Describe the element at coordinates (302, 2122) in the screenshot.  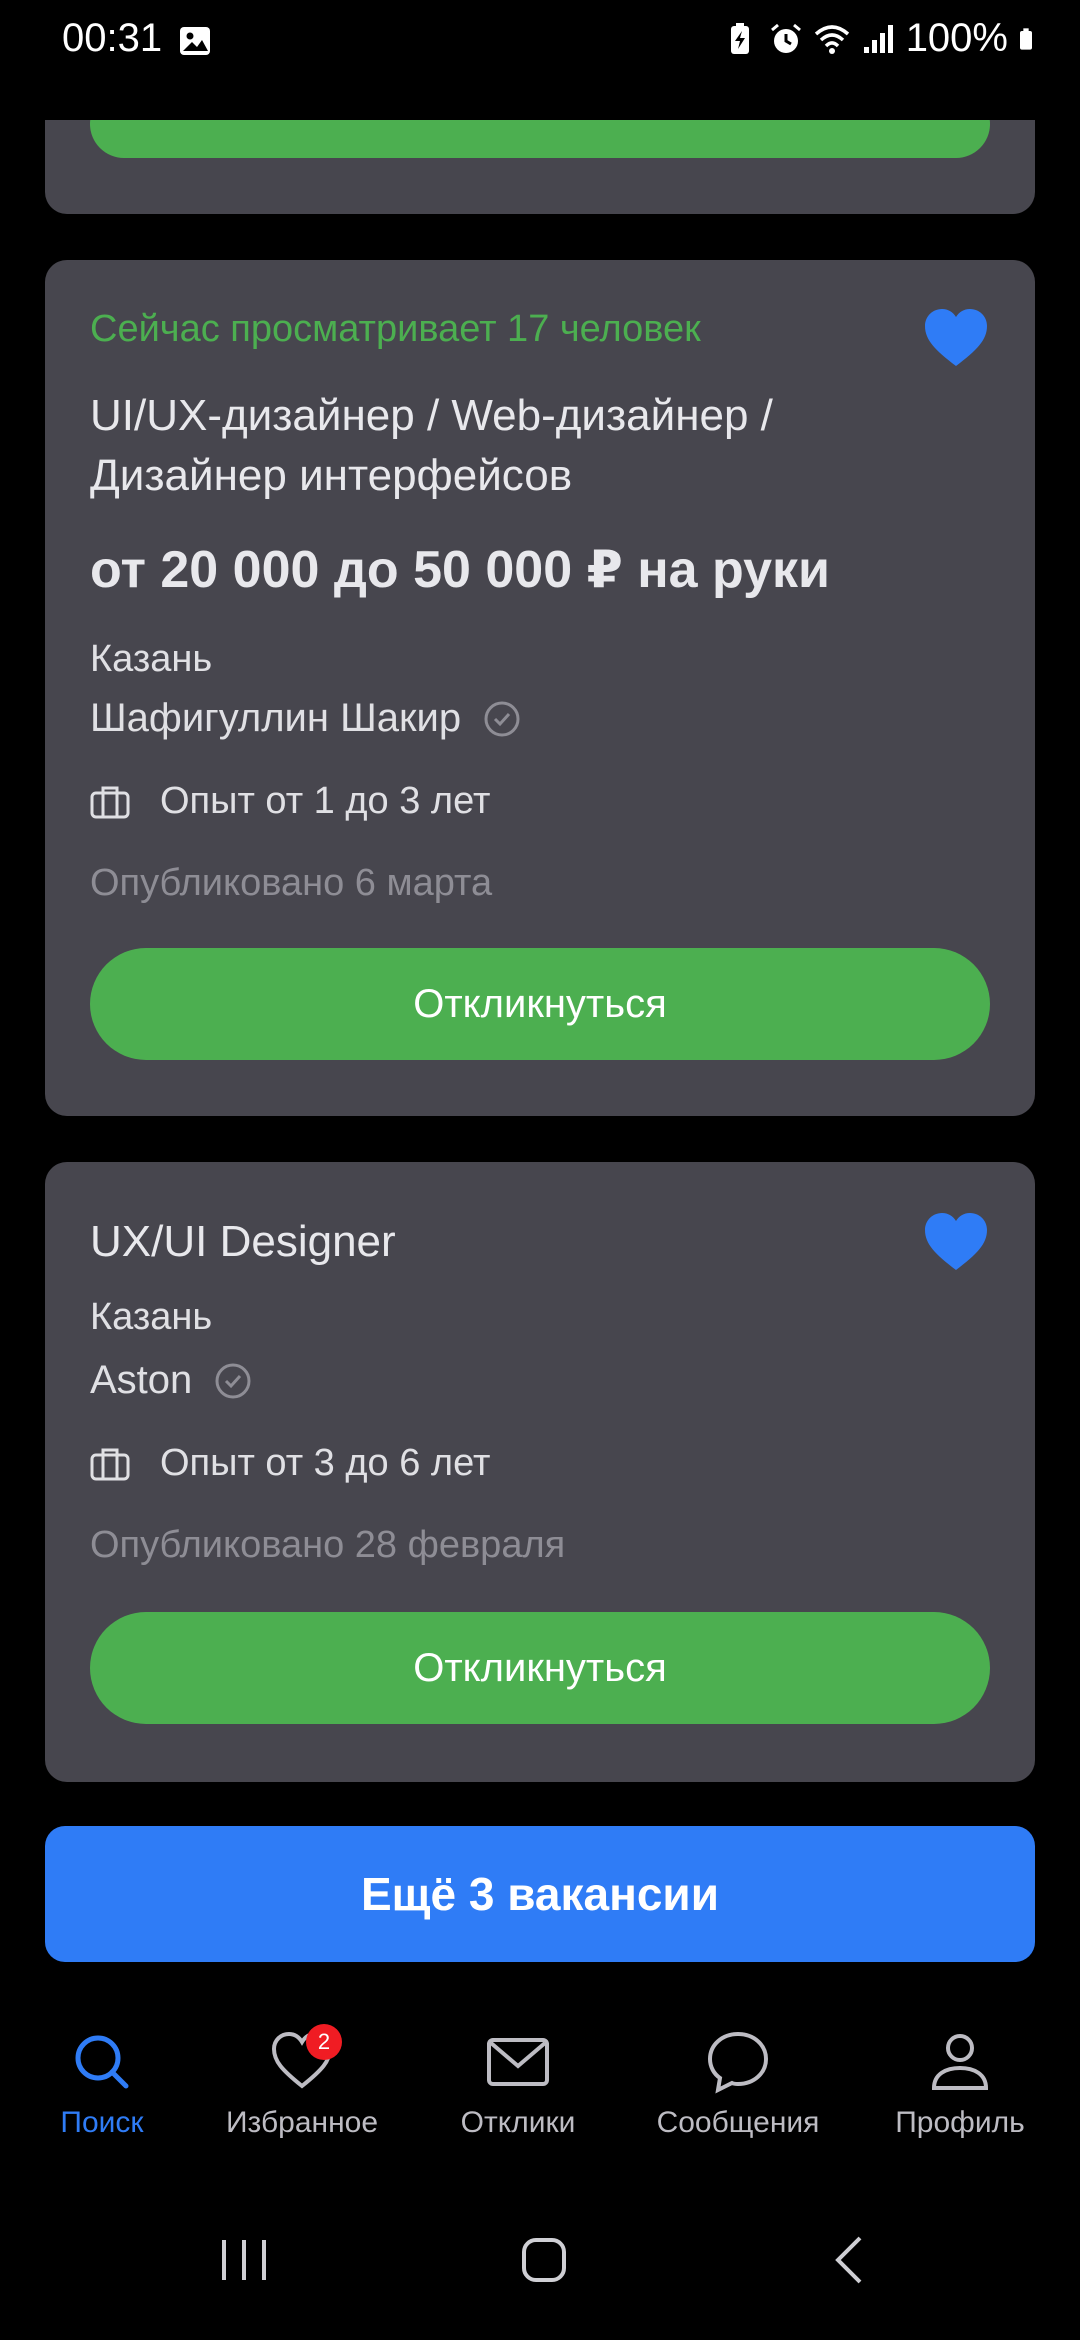
I see `nav-label: Избранное` at that location.